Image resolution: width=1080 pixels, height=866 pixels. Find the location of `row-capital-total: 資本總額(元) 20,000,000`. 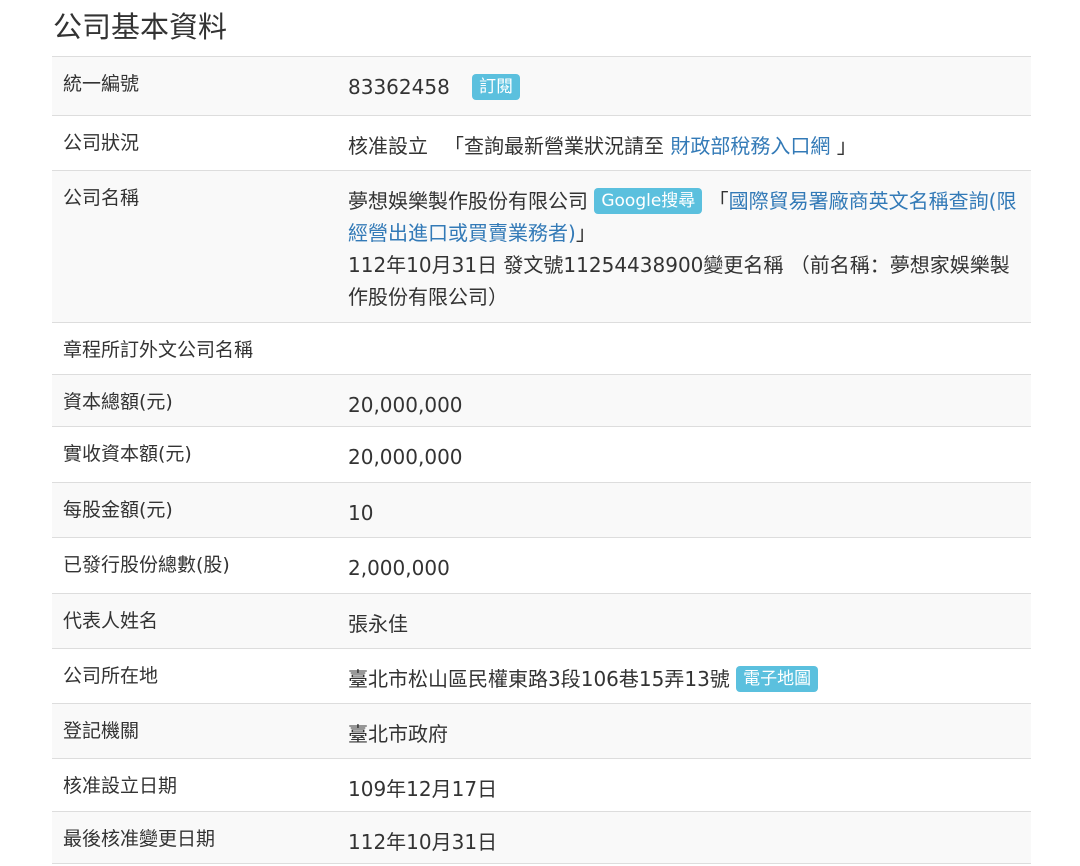

row-capital-total: 資本總額(元) 20,000,000 is located at coordinates (541, 400).